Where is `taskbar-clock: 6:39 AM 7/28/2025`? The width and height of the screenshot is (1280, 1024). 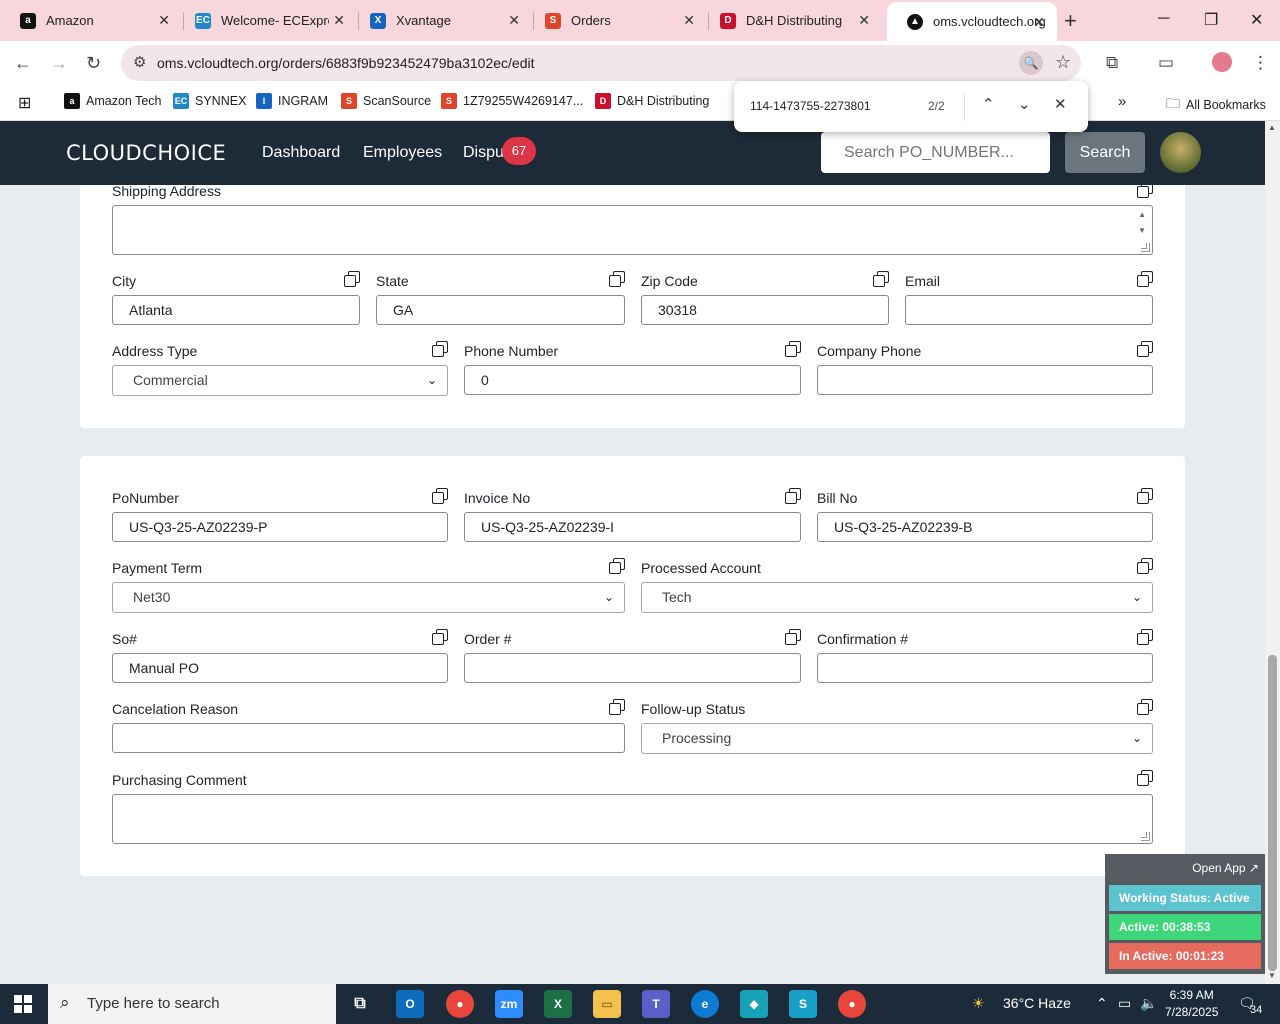 taskbar-clock: 6:39 AM 7/28/2025 is located at coordinates (1191, 1004).